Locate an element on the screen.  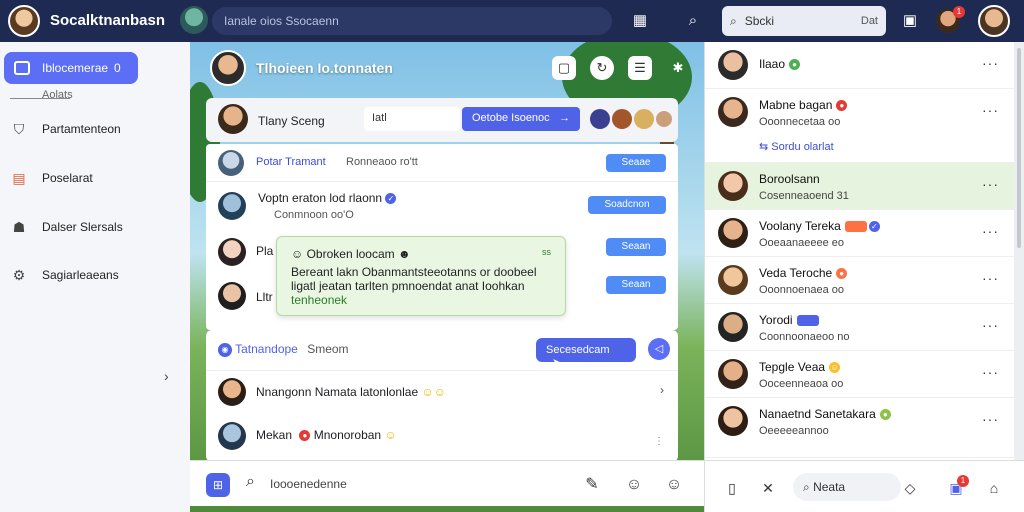
contact-row: Voolany Tereka ✓ Ooeaanaeeee eo ··· is located at coordinates (860, 233).